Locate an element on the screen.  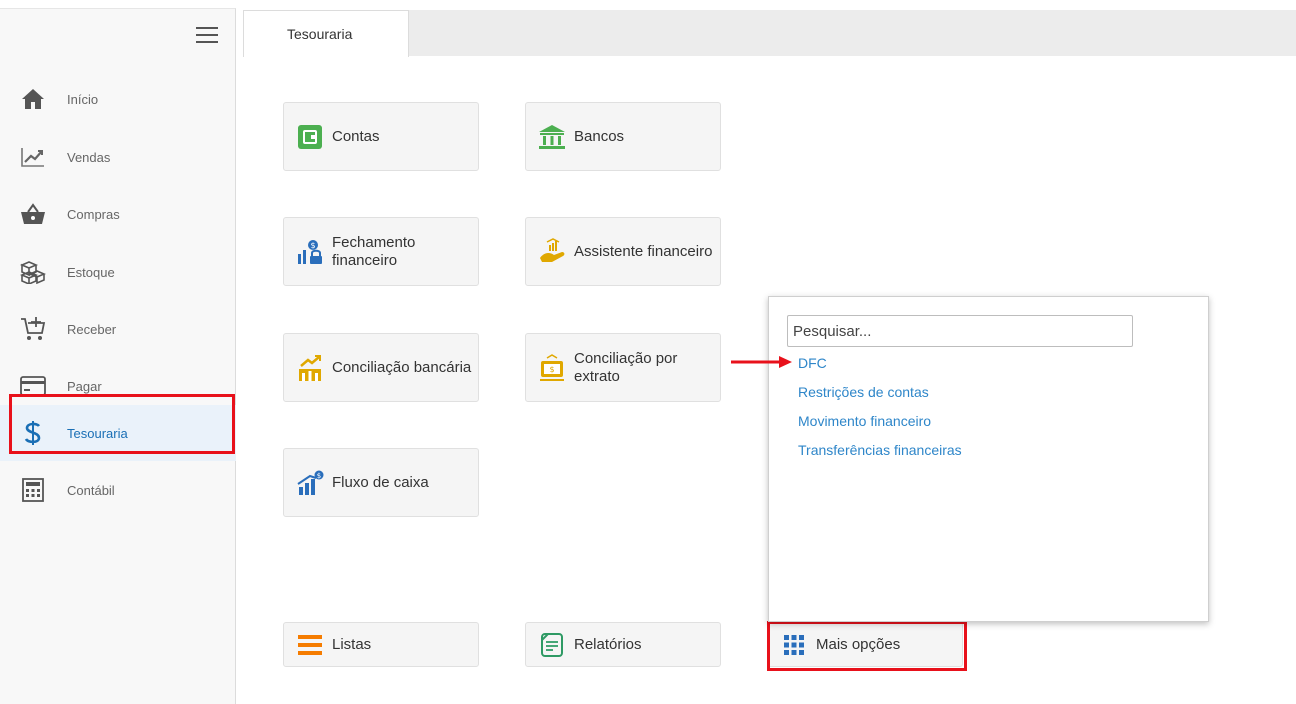
tile-label: Conciliação por extrato is located at coordinates (626, 367).